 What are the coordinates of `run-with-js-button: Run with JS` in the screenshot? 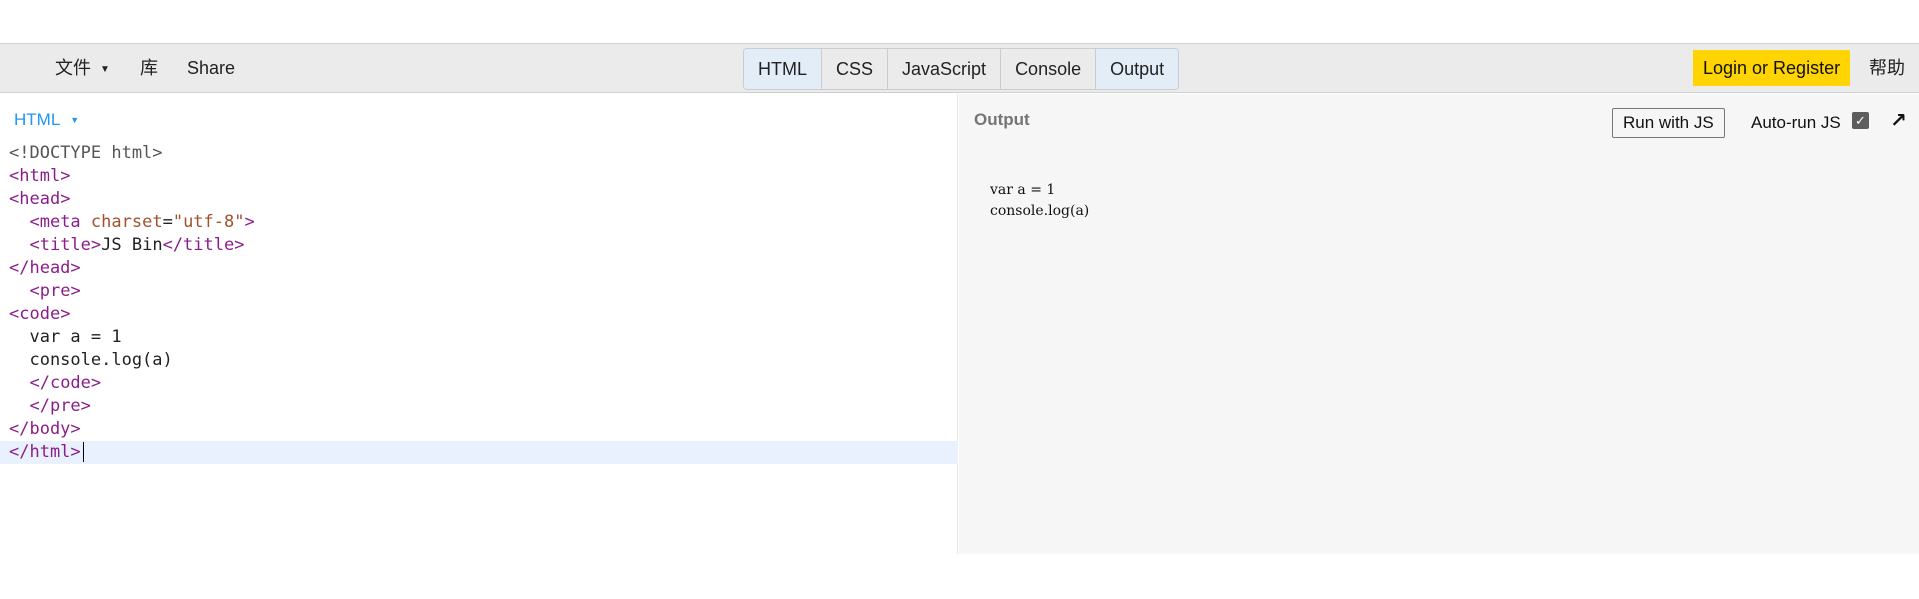 It's located at (1668, 123).